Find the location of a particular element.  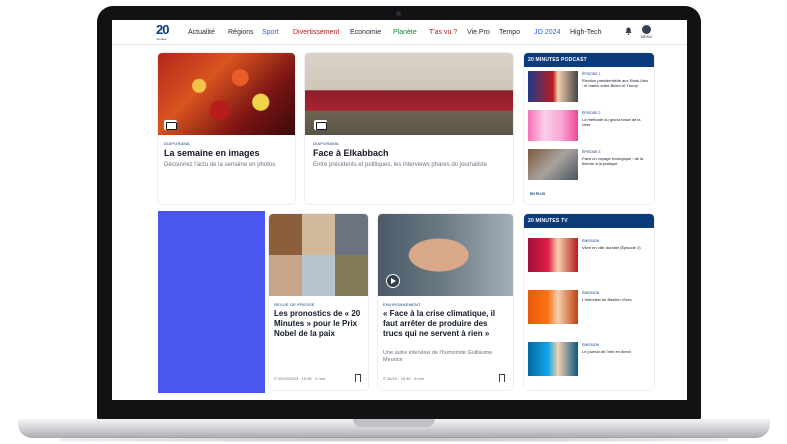

webcam is located at coordinates (398, 13).